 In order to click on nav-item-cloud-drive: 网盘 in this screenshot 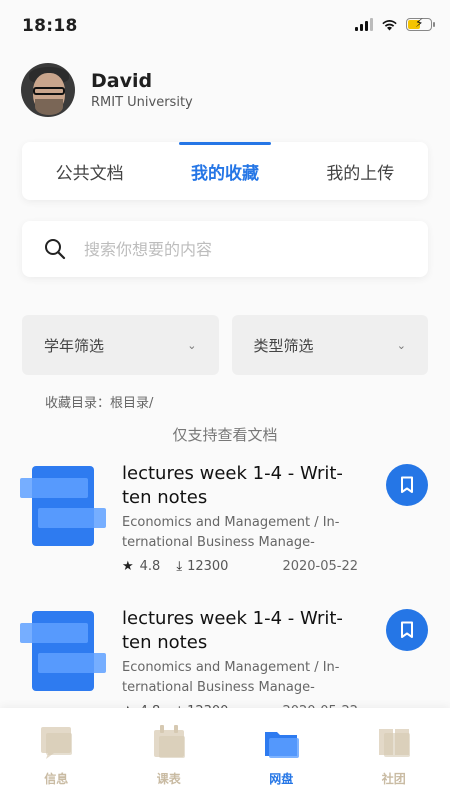, I will do `click(281, 754)`.